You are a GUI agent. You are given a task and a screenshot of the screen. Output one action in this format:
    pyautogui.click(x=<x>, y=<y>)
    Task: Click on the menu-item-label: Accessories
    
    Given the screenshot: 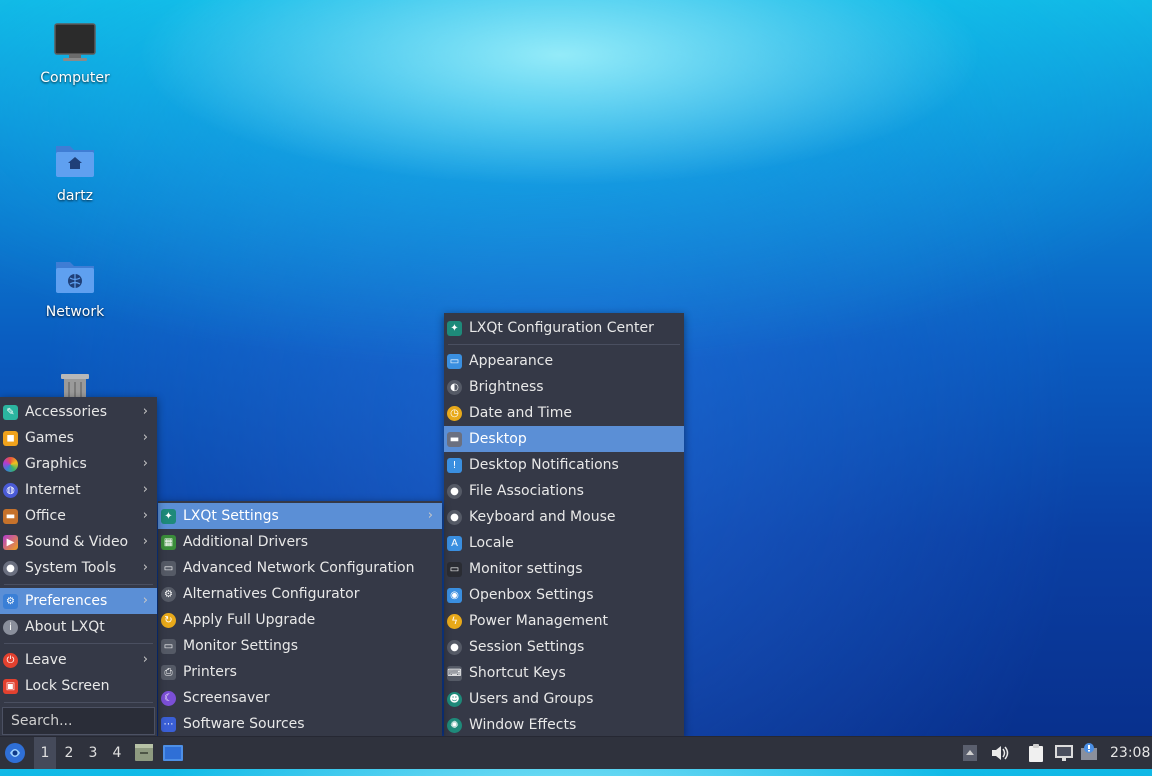 What is the action you would take?
    pyautogui.click(x=66, y=412)
    